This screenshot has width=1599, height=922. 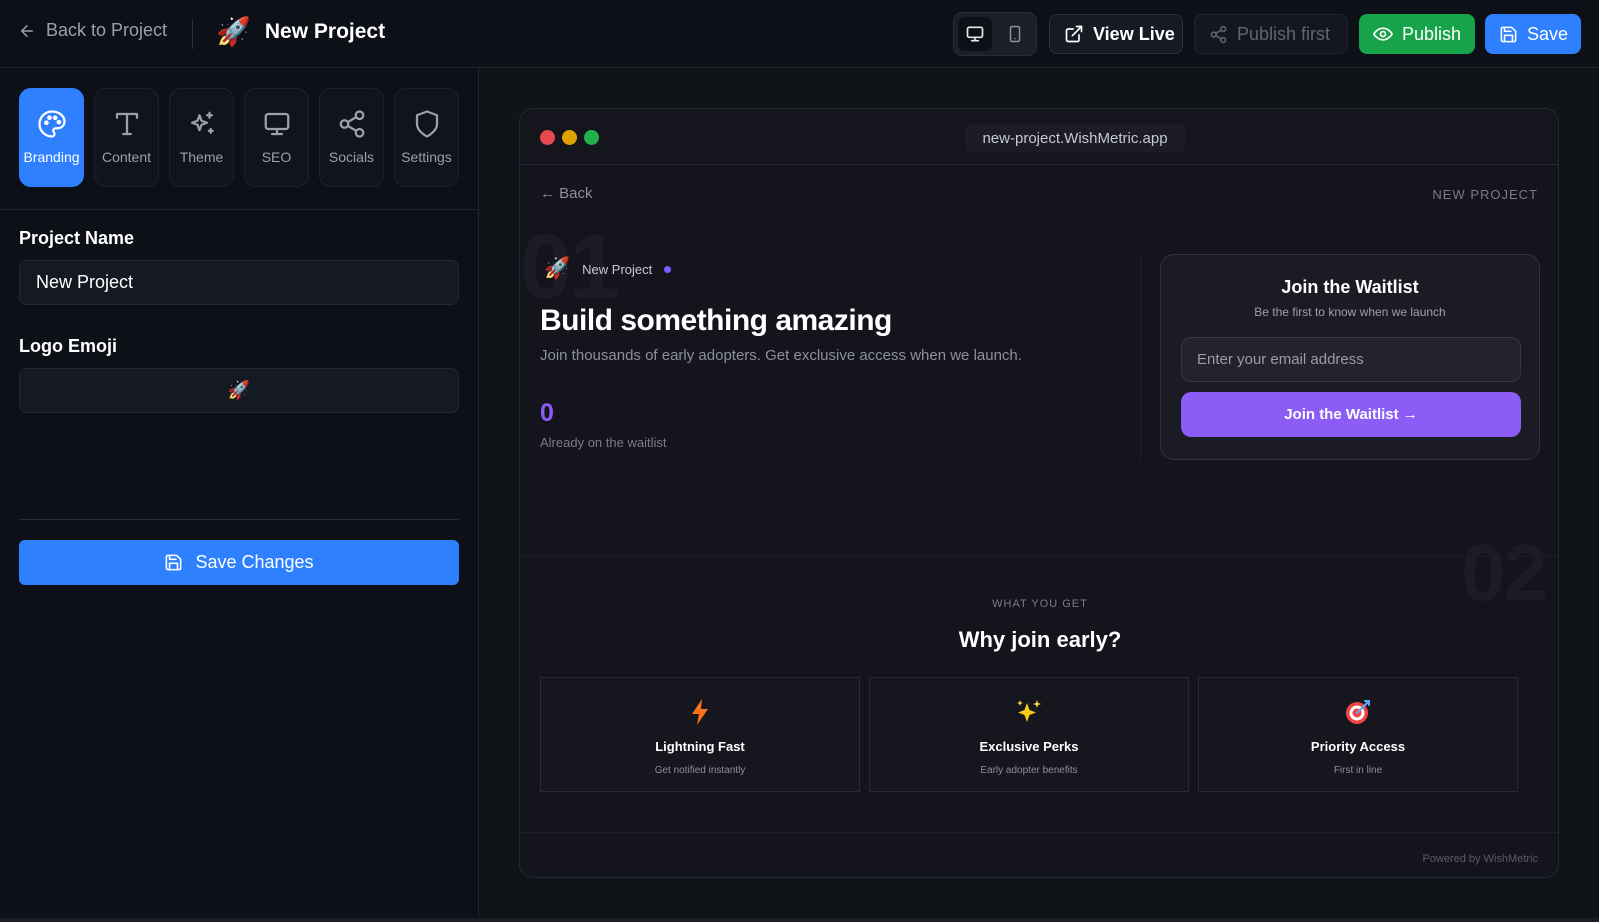 I want to click on text-icon, so click(x=127, y=124).